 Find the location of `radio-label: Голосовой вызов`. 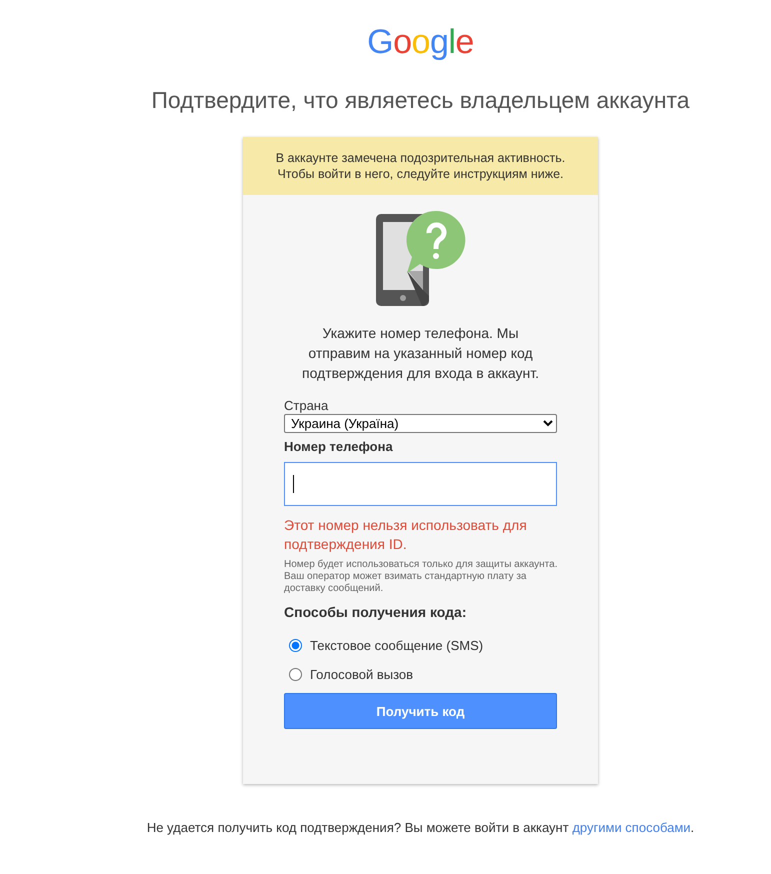

radio-label: Голосовой вызов is located at coordinates (362, 674).